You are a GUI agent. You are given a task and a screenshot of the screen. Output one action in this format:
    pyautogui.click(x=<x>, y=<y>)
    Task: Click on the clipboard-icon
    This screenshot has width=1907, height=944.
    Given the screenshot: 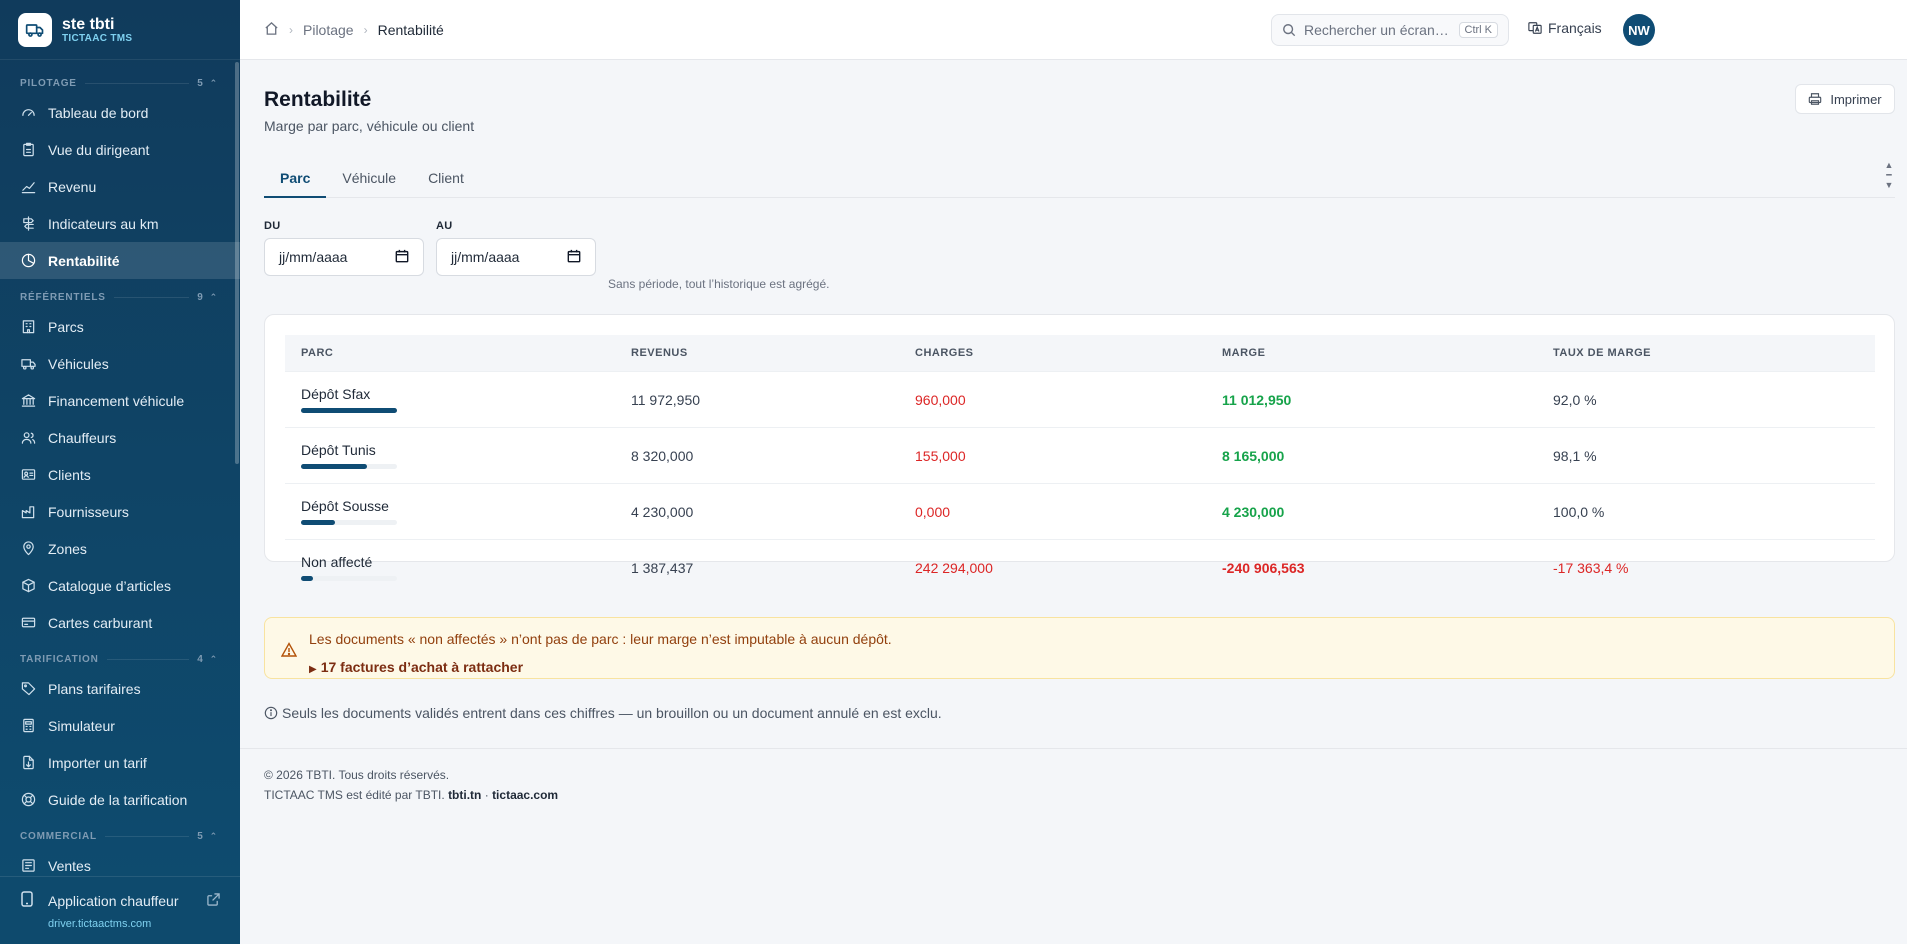 What is the action you would take?
    pyautogui.click(x=28, y=150)
    